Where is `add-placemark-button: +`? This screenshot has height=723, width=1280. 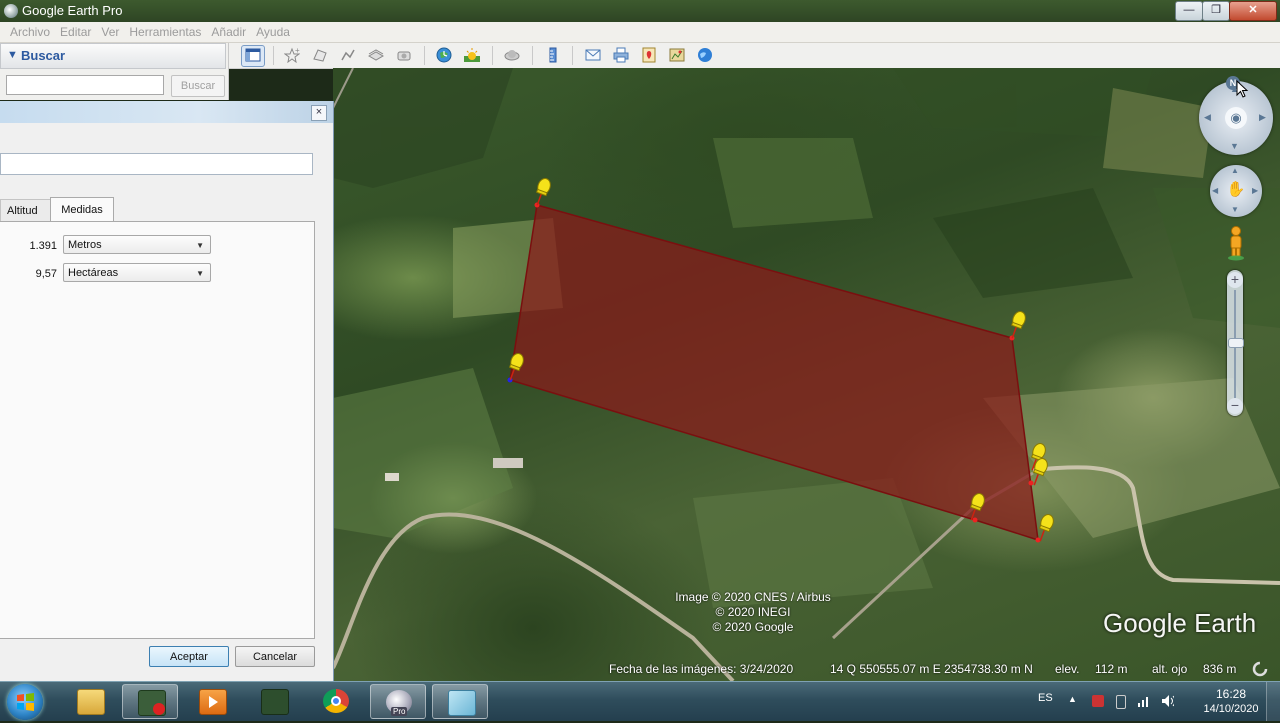
add-placemark-button: + is located at coordinates (292, 55).